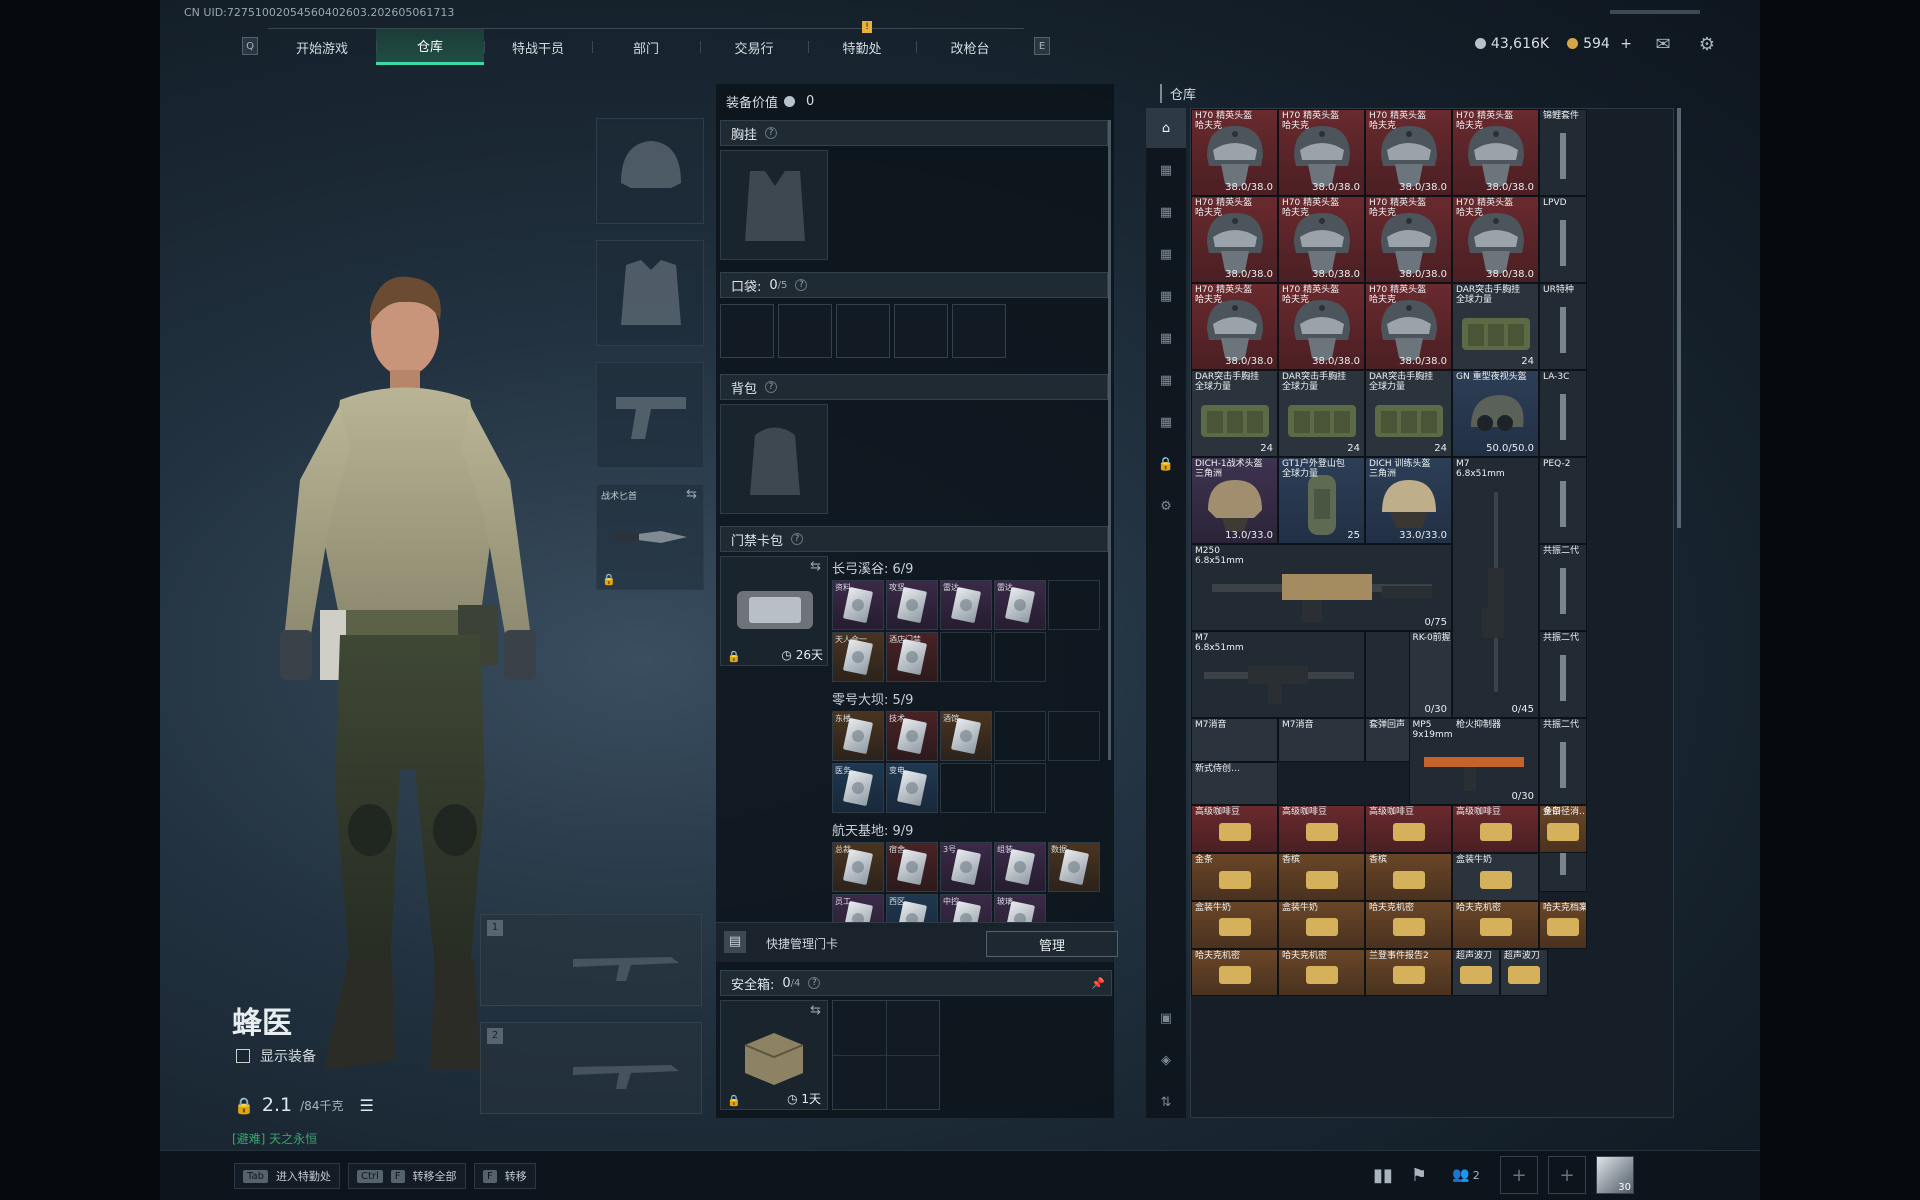 The image size is (1920, 1200). I want to click on warehouse-tab-3: ▦, so click(1166, 254).